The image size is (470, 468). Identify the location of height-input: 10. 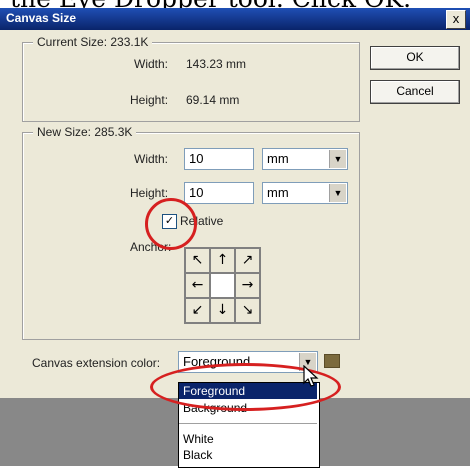
(219, 193).